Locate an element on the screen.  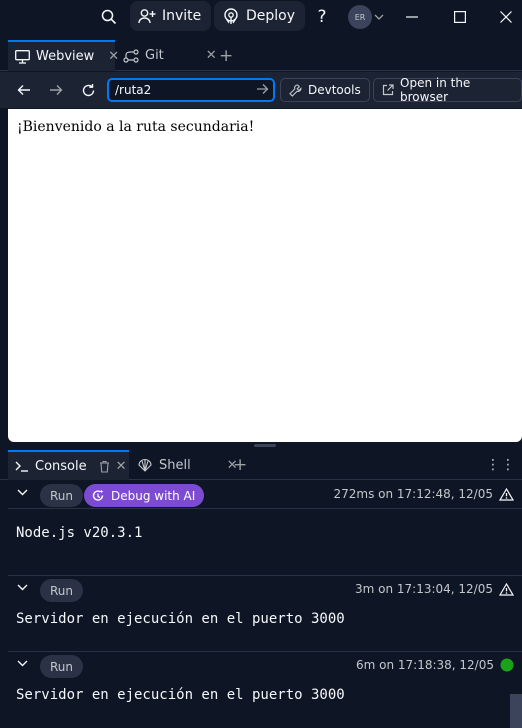
run-meta: 3m on 17:13:04, 12/05 is located at coordinates (434, 589).